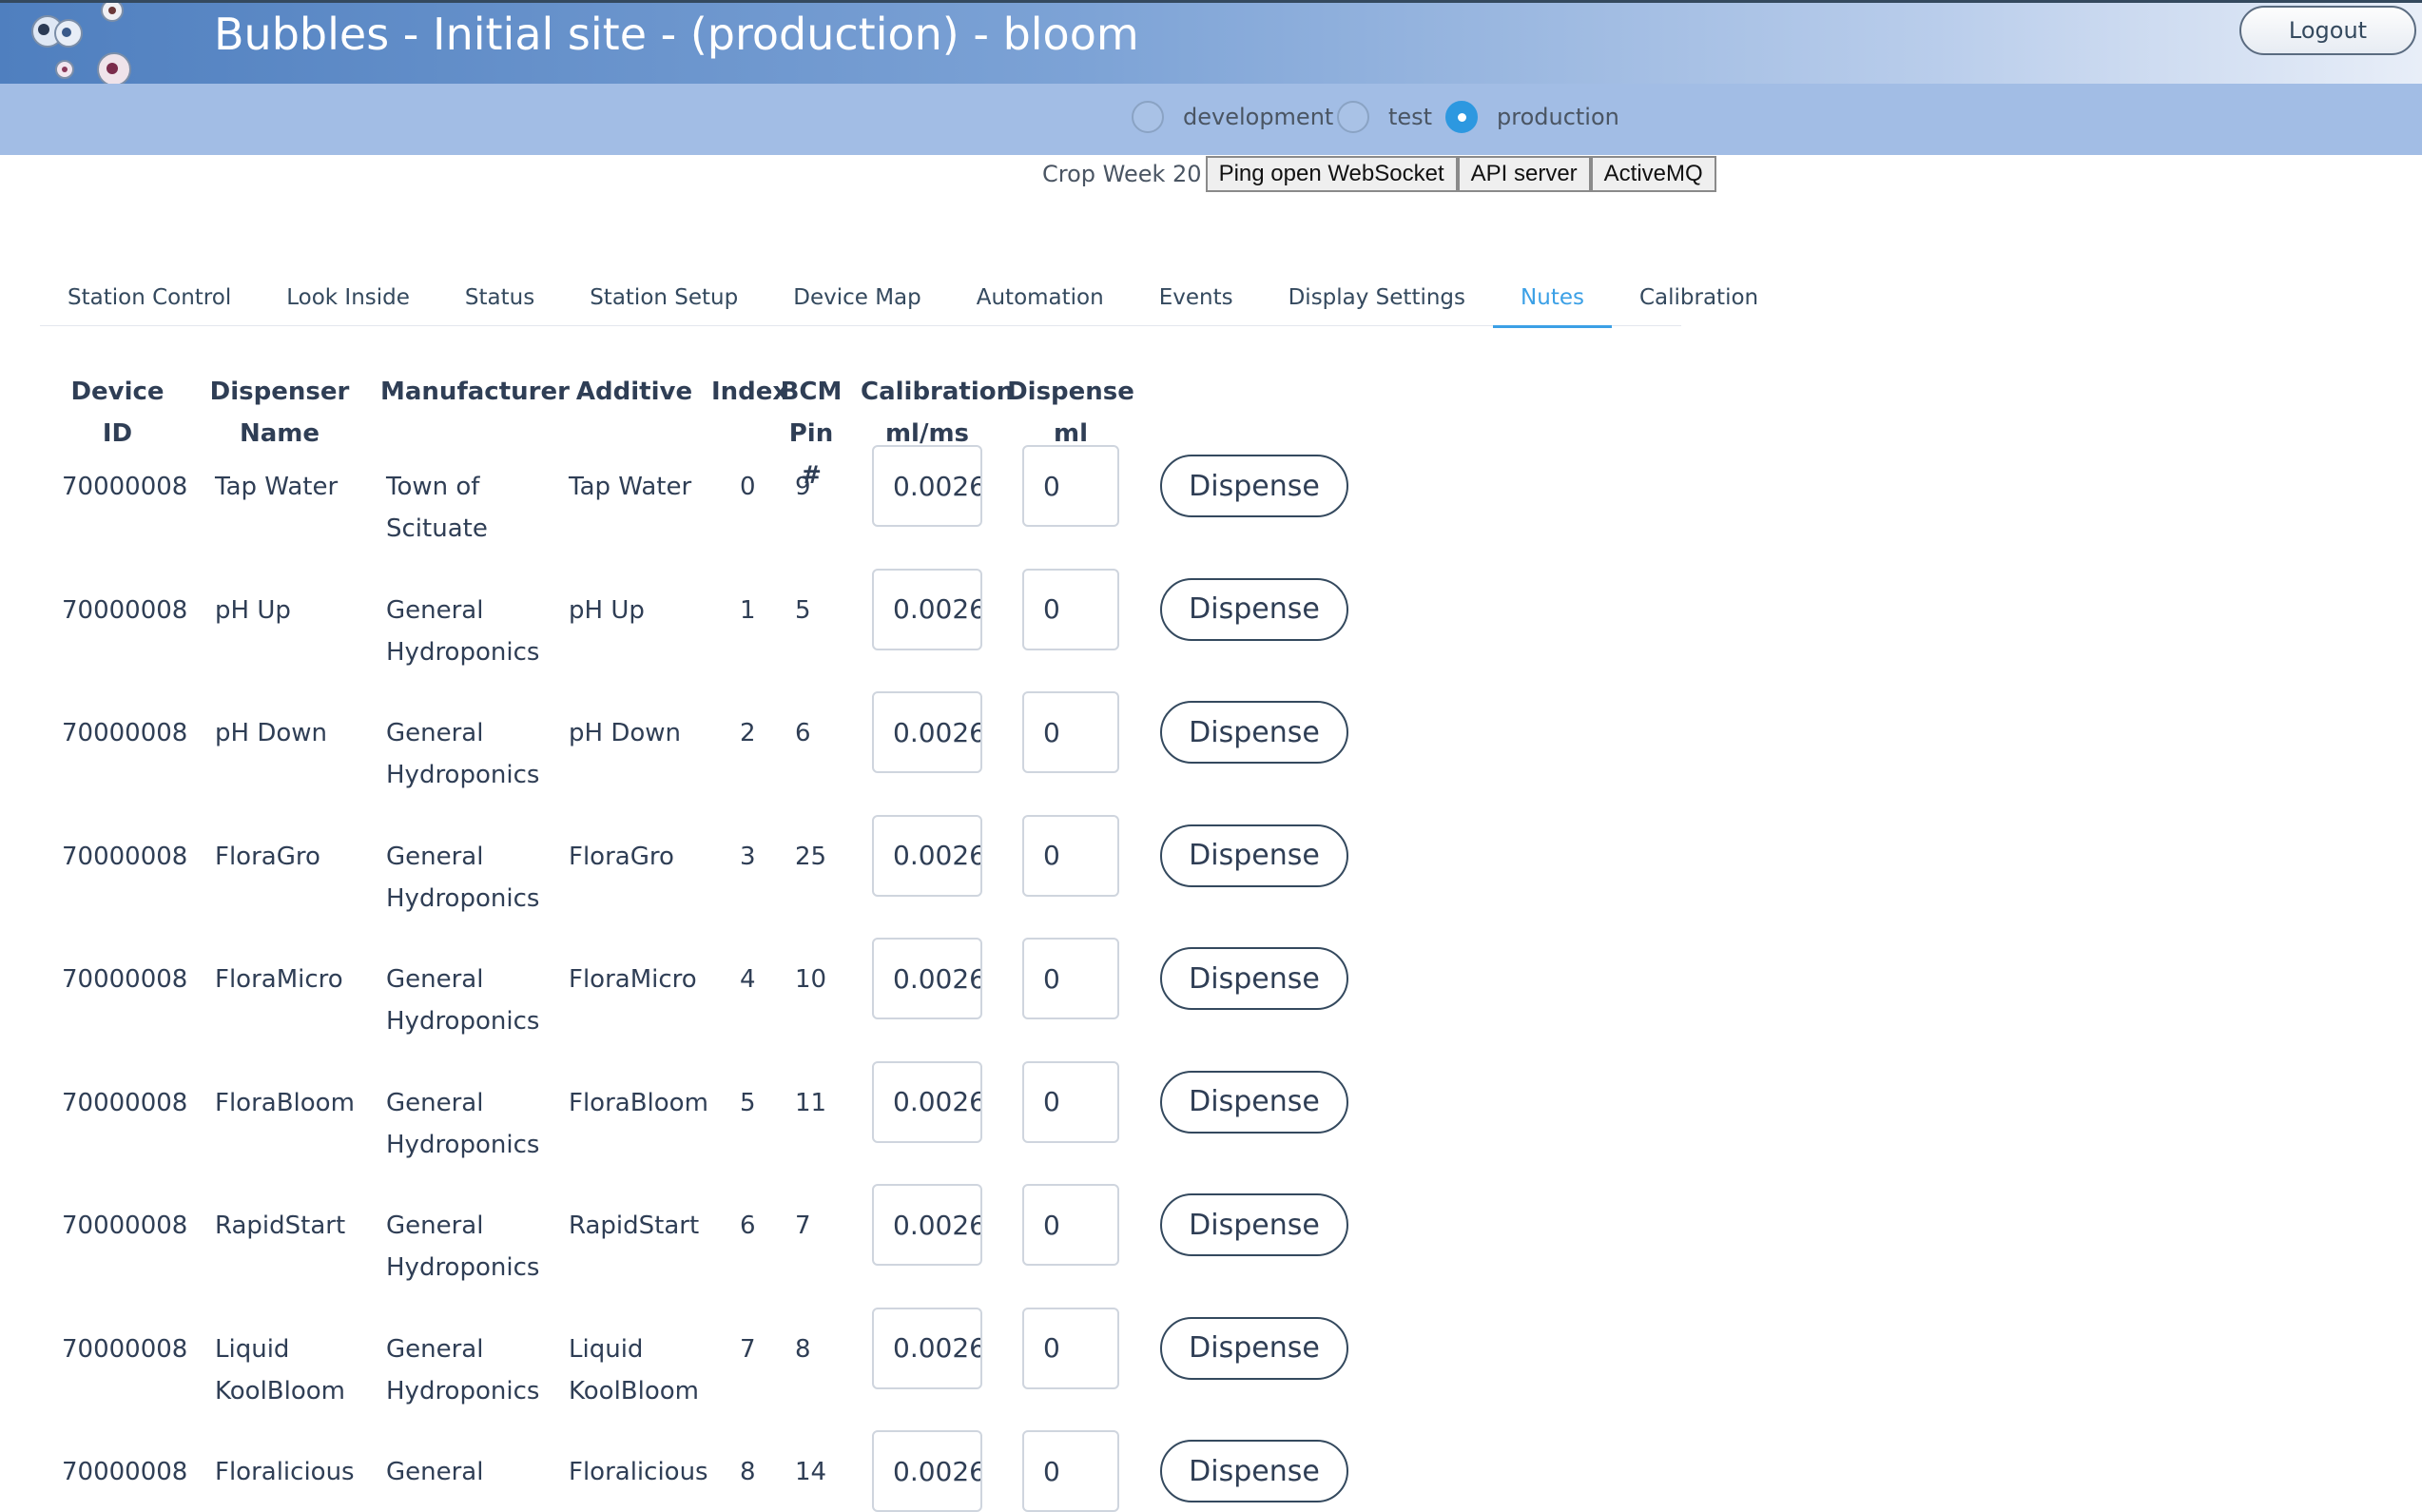 The height and width of the screenshot is (1512, 2422). Describe the element at coordinates (1377, 301) in the screenshot. I see `tab-display-settings: Display Settings` at that location.